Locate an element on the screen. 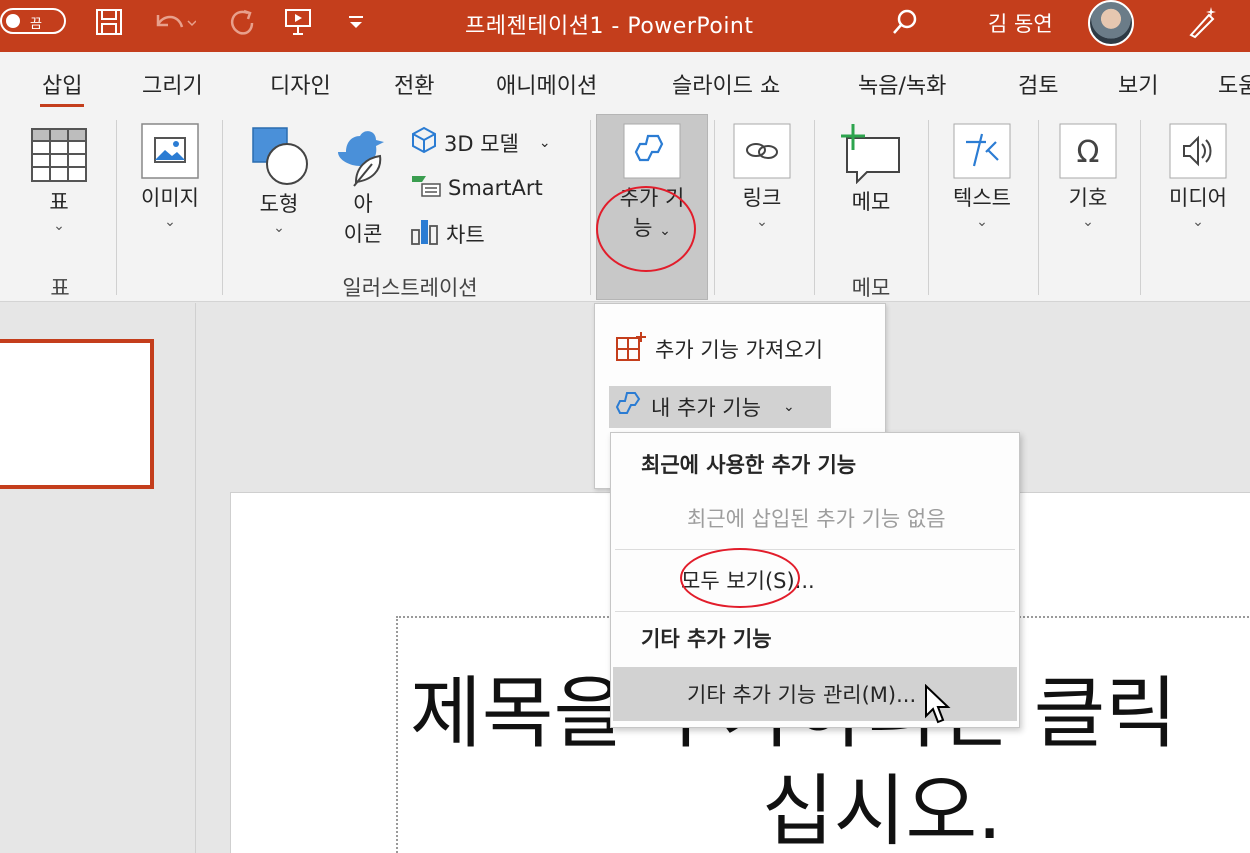 This screenshot has height=853, width=1250. comment-button: 메모 is located at coordinates (871, 168).